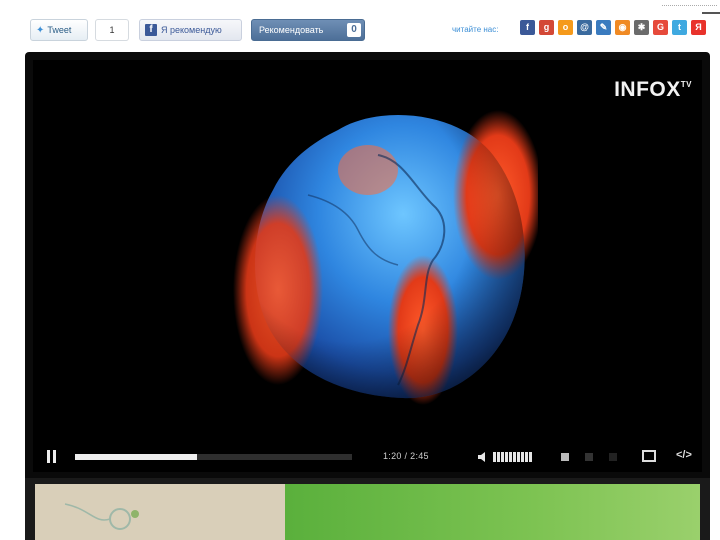 The height and width of the screenshot is (540, 720). Describe the element at coordinates (711, 8) in the screenshot. I see `corner-decoration` at that location.